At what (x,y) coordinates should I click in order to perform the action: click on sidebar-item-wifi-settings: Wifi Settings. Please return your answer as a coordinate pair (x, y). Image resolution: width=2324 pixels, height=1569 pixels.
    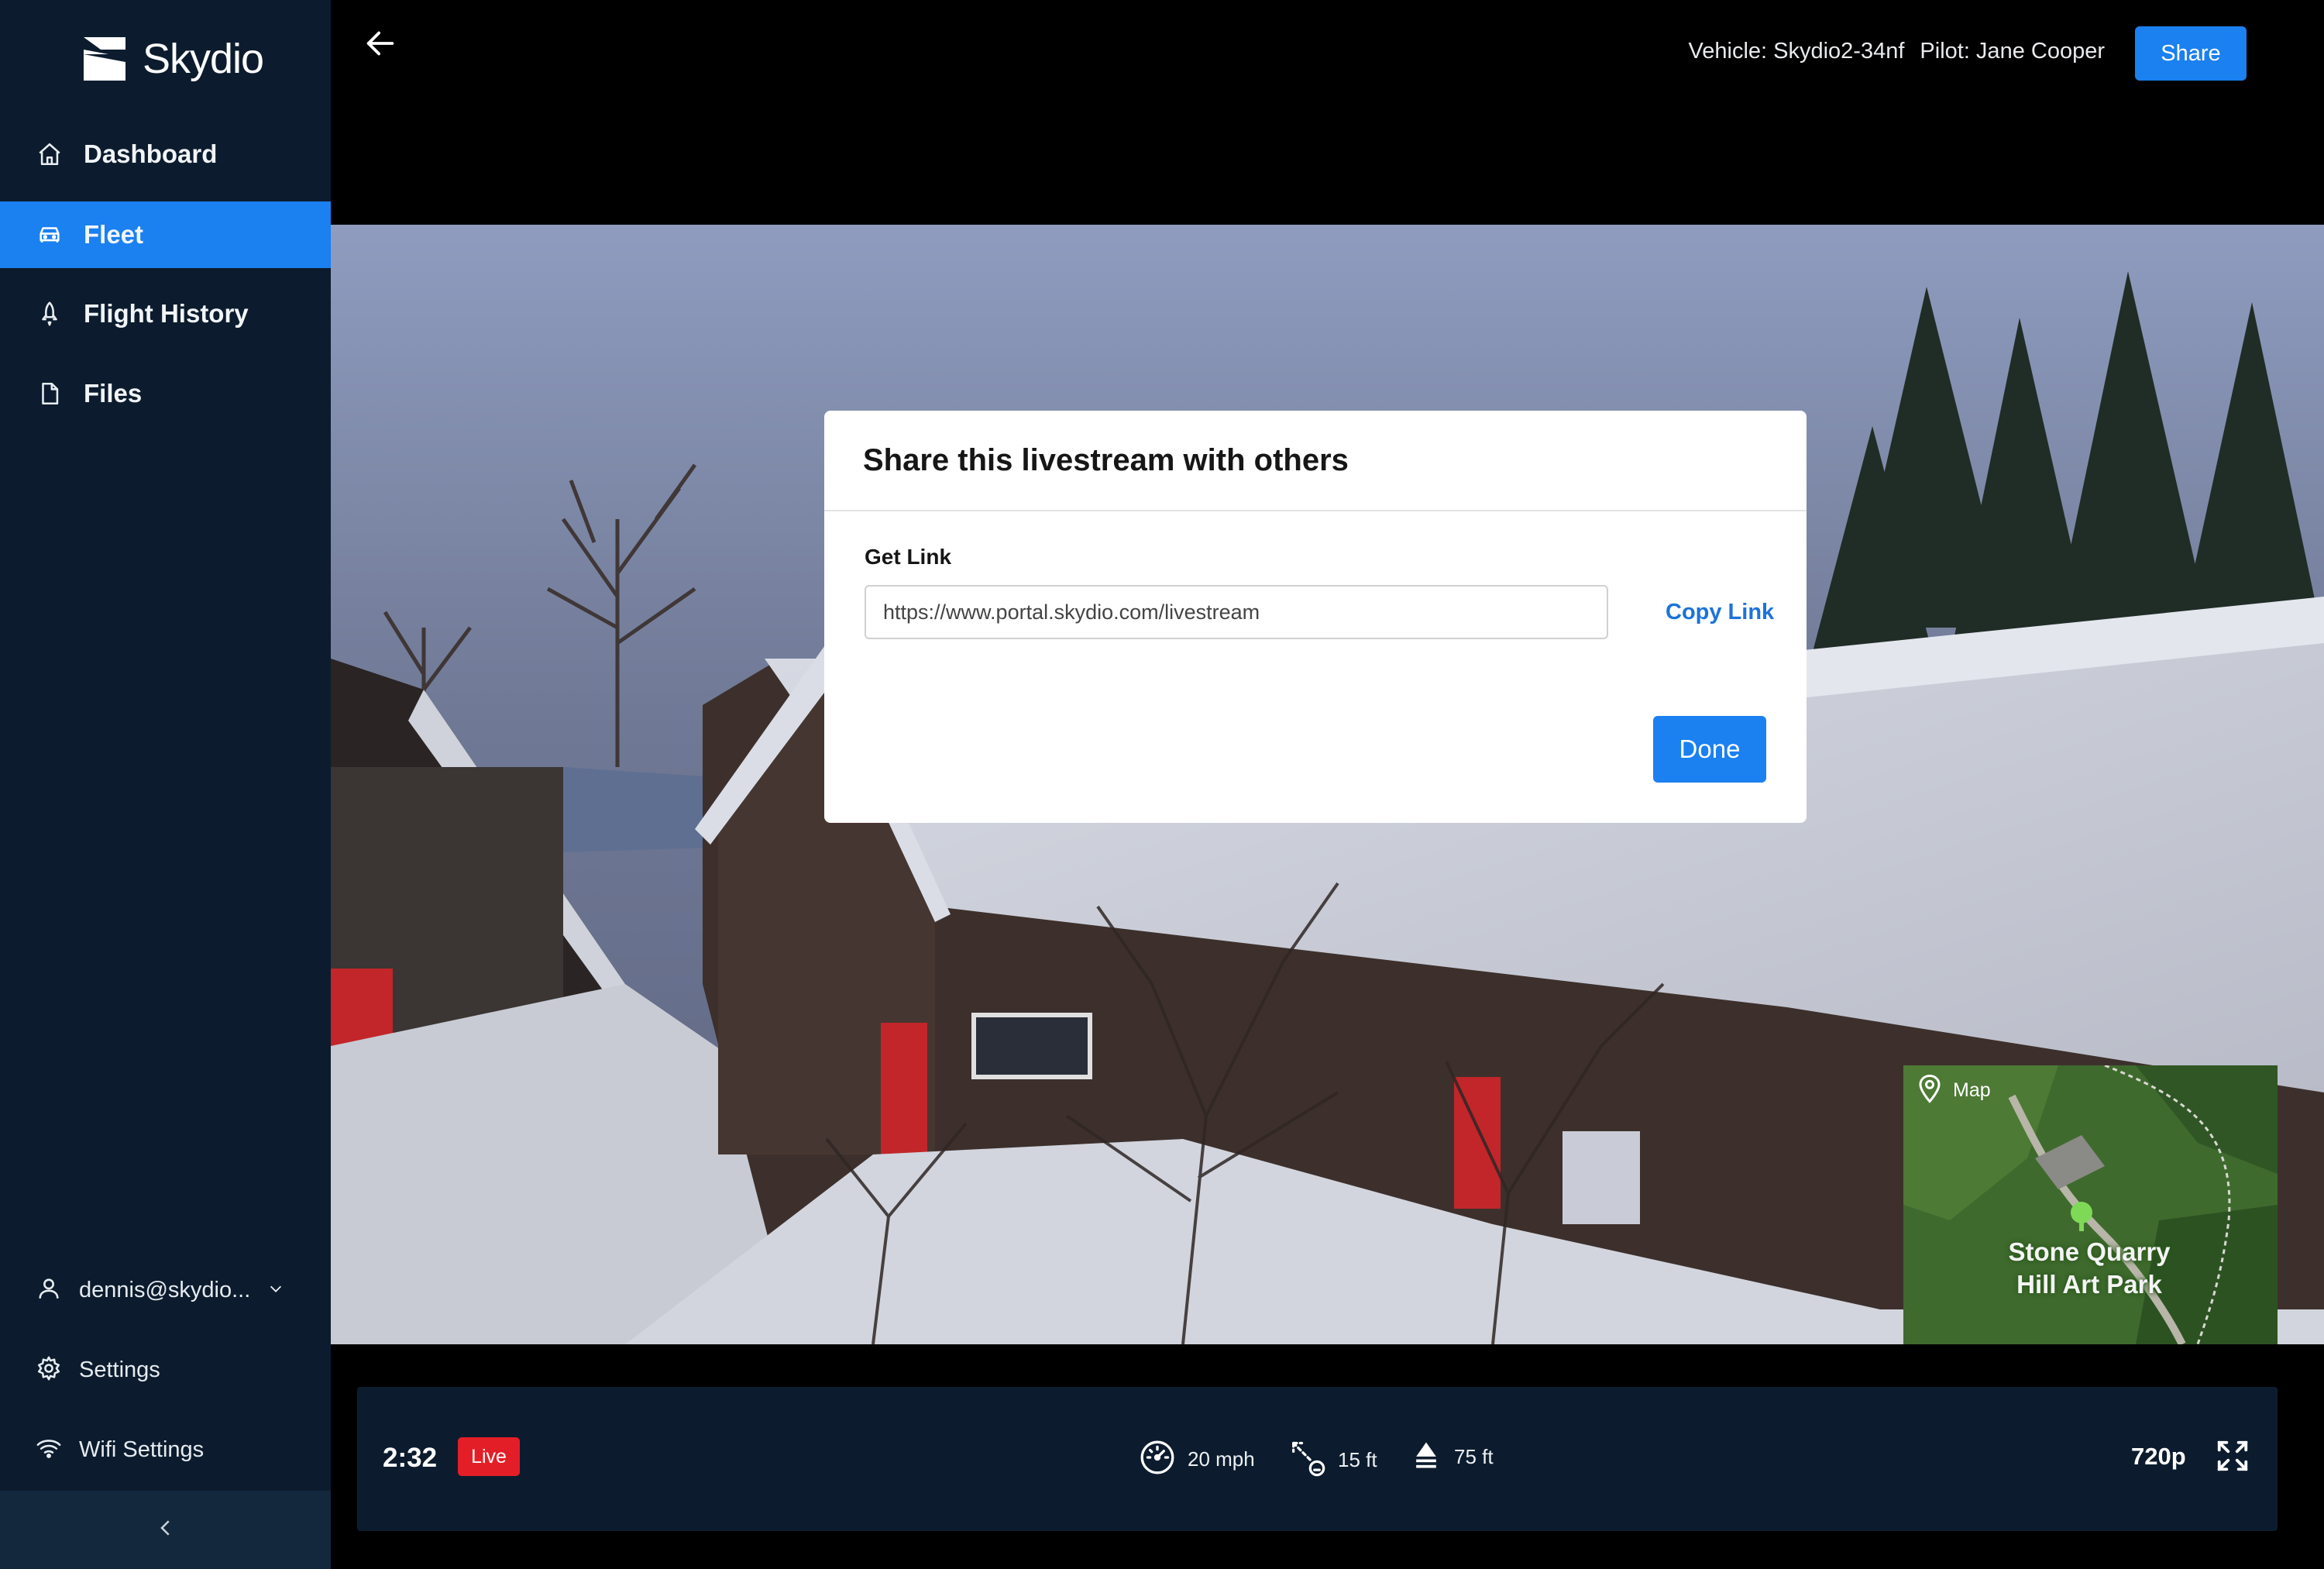
    Looking at the image, I should click on (165, 1450).